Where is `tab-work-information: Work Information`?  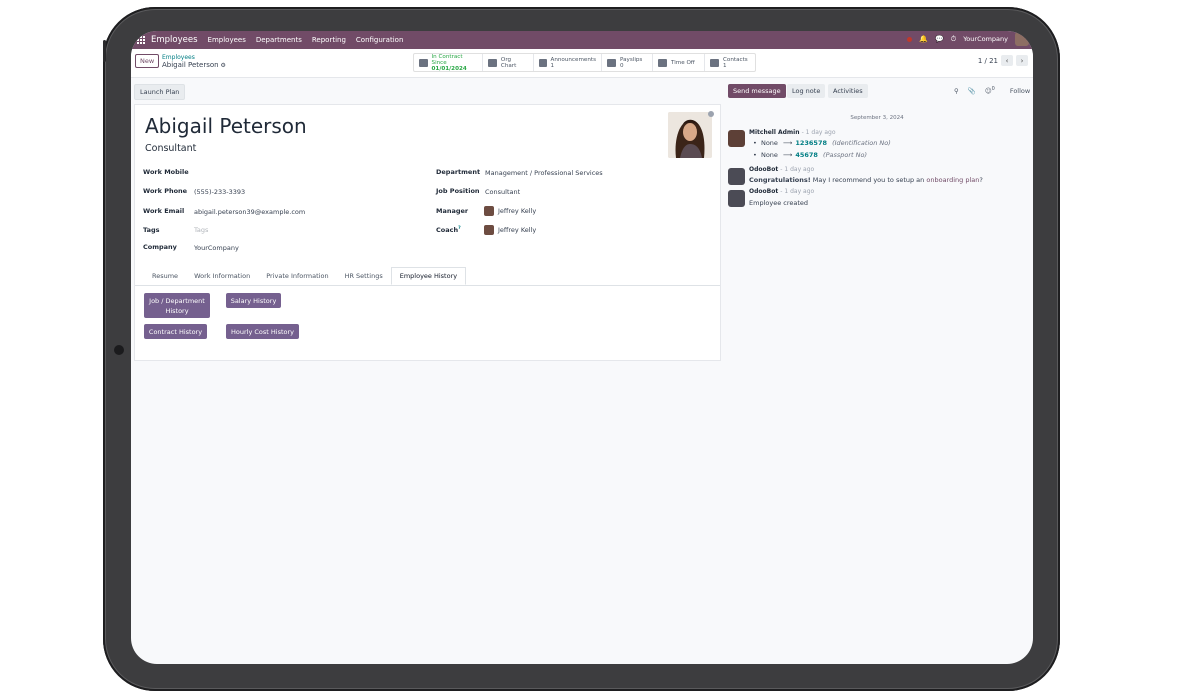 tab-work-information: Work Information is located at coordinates (222, 276).